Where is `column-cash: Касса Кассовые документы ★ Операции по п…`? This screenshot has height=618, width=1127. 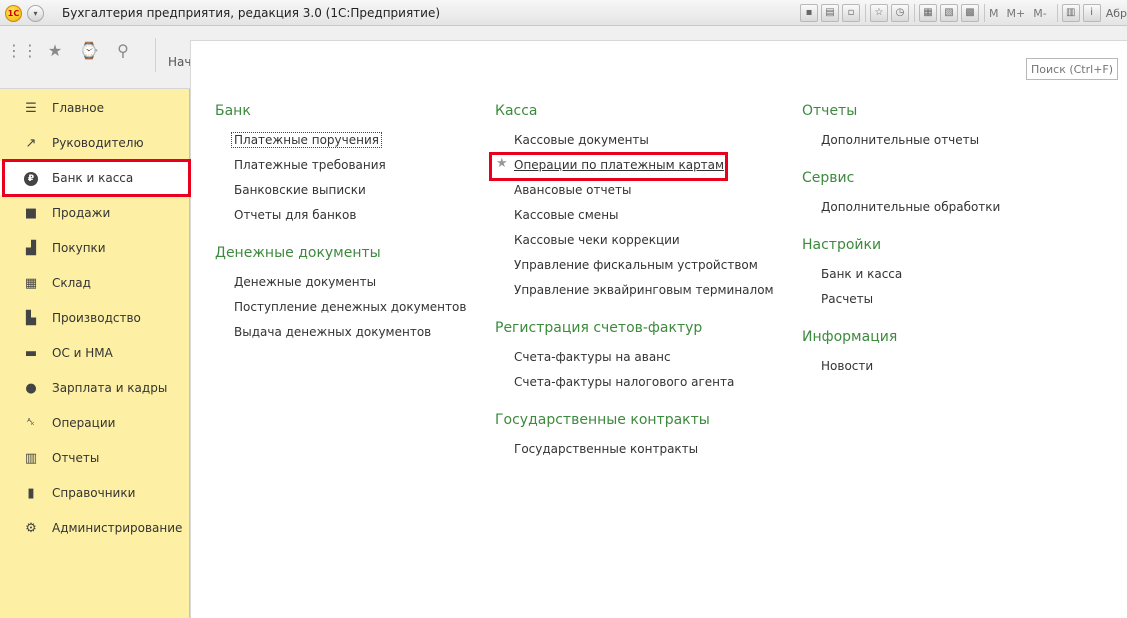 column-cash: Касса Кассовые документы ★ Операции по п… is located at coordinates (634, 285).